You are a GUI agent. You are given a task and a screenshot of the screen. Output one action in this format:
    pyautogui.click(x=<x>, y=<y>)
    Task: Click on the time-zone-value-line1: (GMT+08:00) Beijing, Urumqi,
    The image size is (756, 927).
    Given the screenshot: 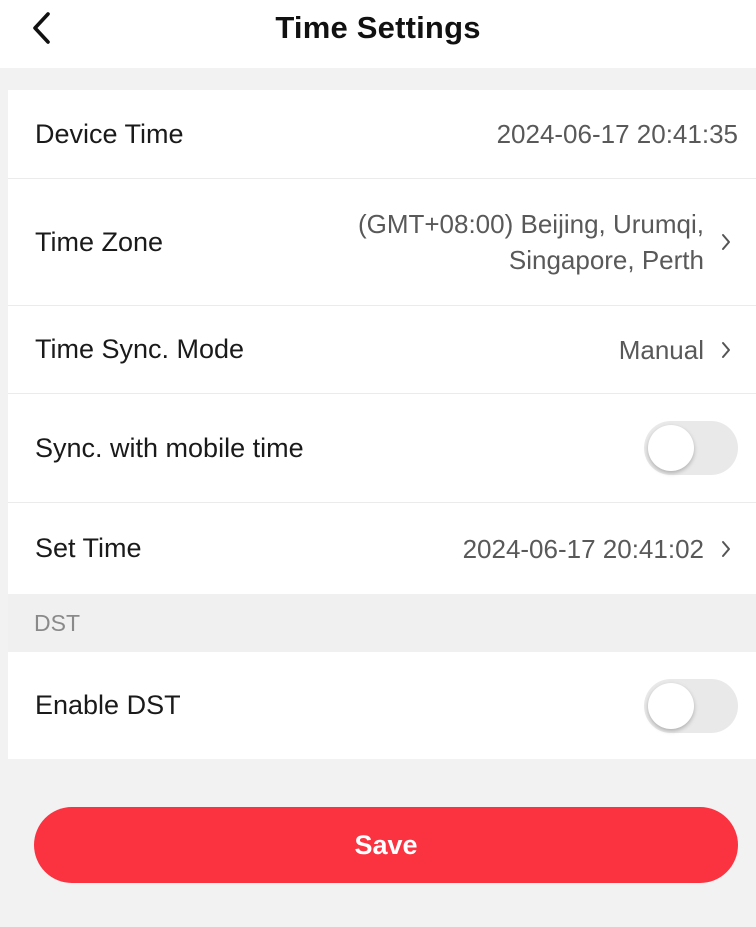 What is the action you would take?
    pyautogui.click(x=530, y=224)
    